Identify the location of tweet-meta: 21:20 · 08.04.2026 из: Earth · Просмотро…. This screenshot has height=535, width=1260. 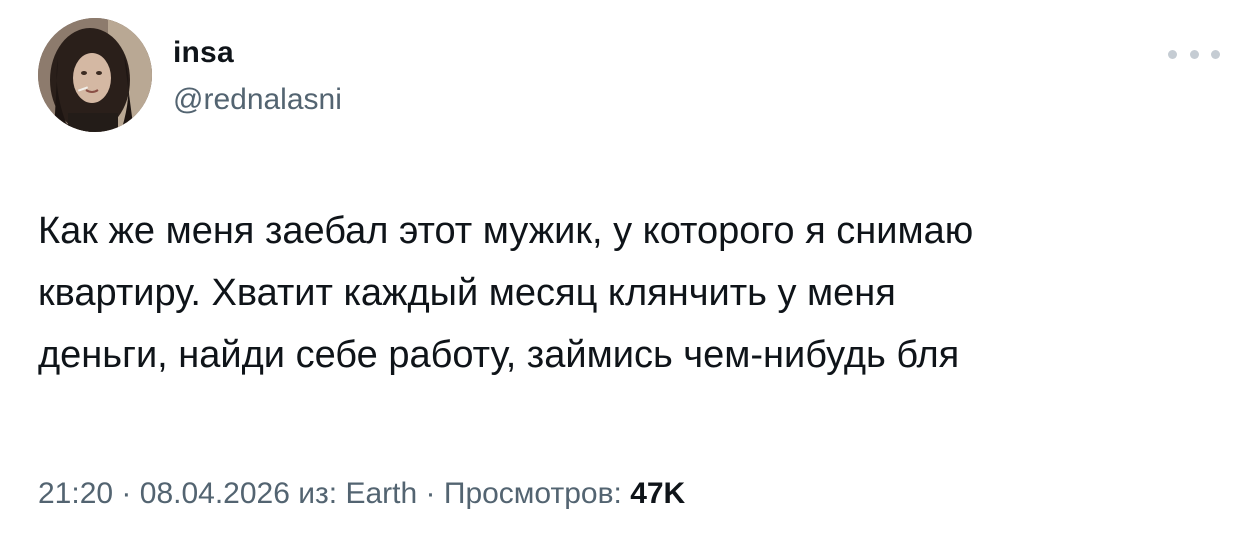
(361, 494).